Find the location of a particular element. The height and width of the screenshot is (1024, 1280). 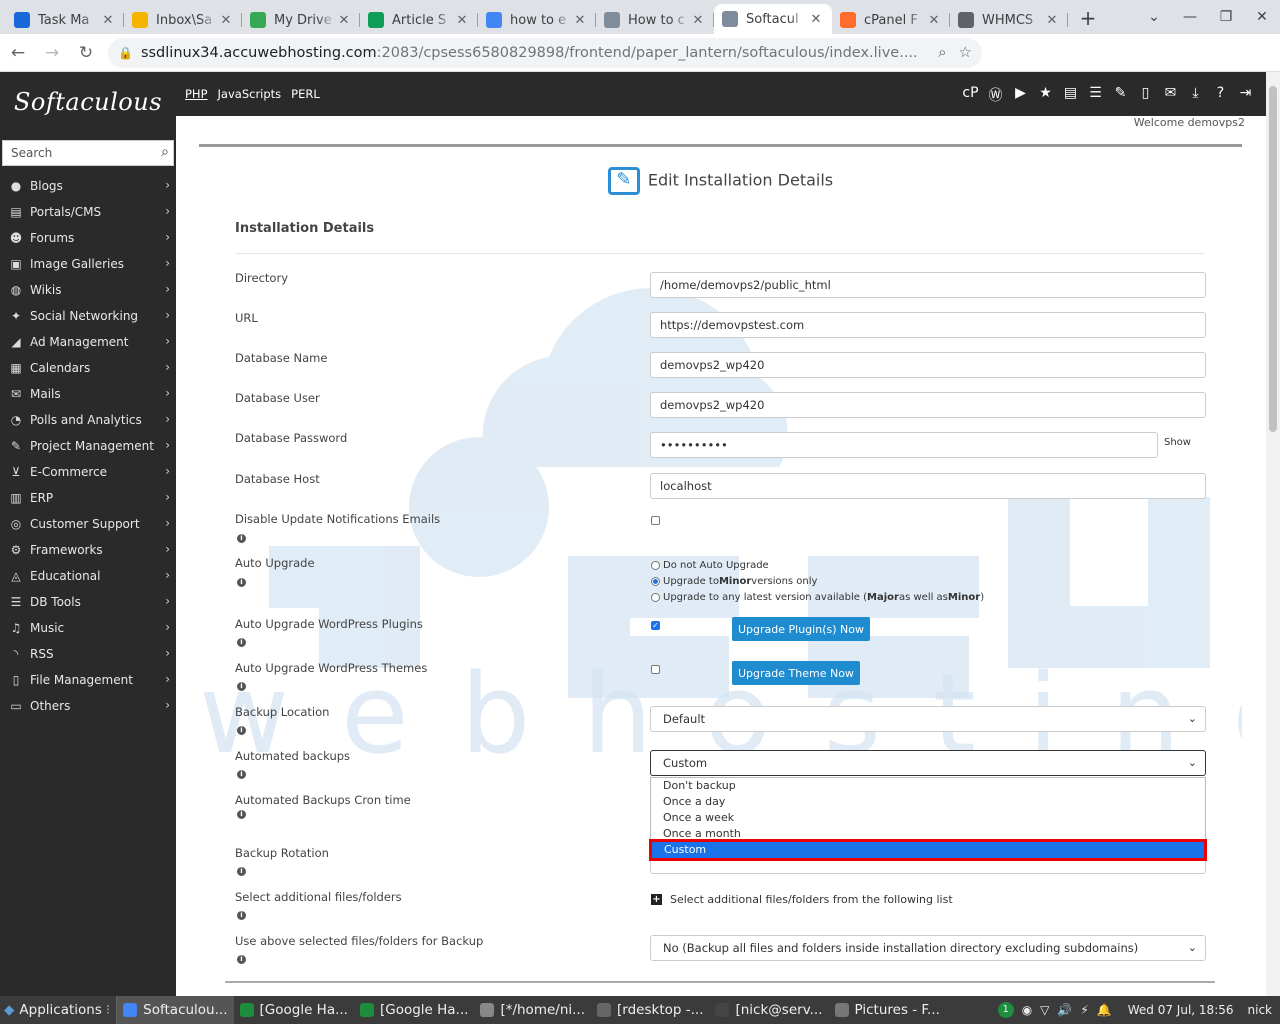

play-icon: ▶ is located at coordinates (1020, 95).